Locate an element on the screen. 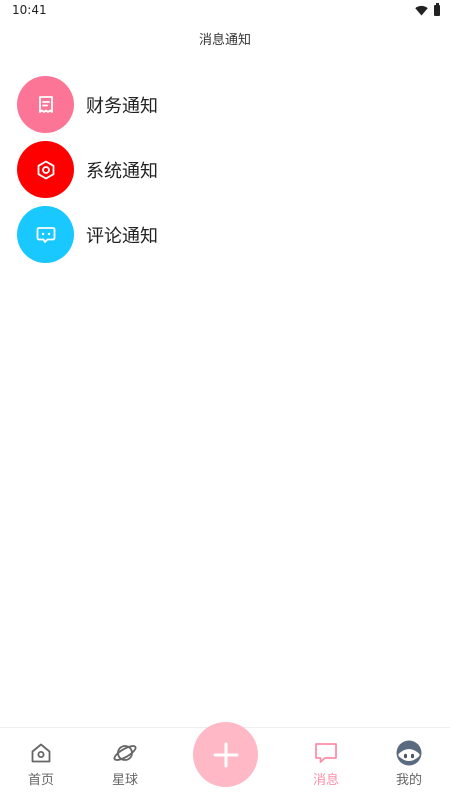 The height and width of the screenshot is (800, 450). battery-icon is located at coordinates (437, 9).